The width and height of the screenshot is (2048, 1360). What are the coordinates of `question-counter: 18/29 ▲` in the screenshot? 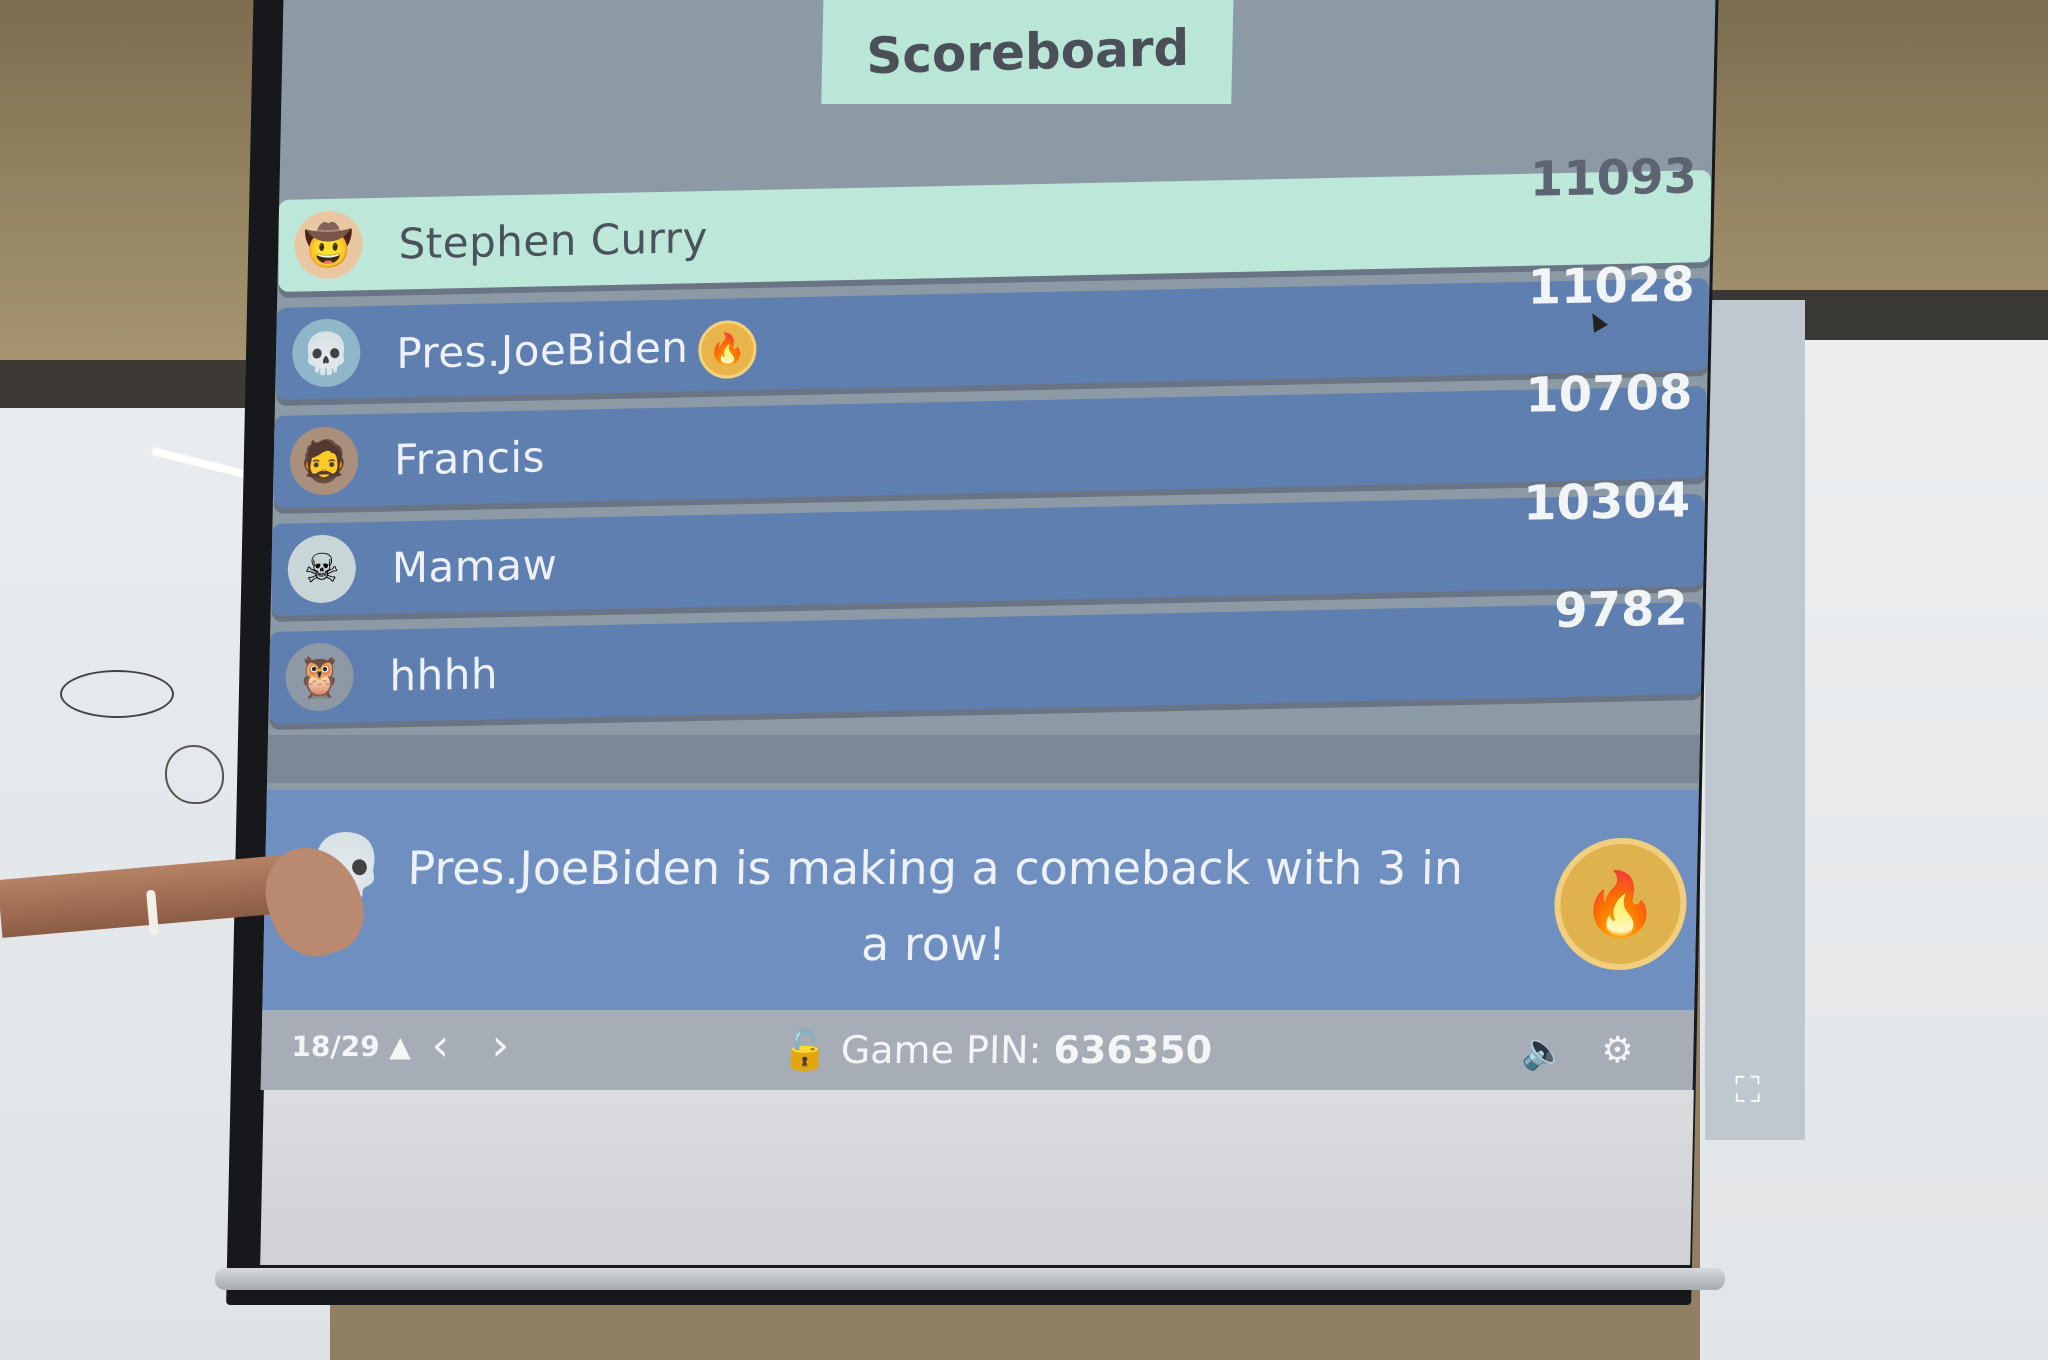 It's located at (351, 1046).